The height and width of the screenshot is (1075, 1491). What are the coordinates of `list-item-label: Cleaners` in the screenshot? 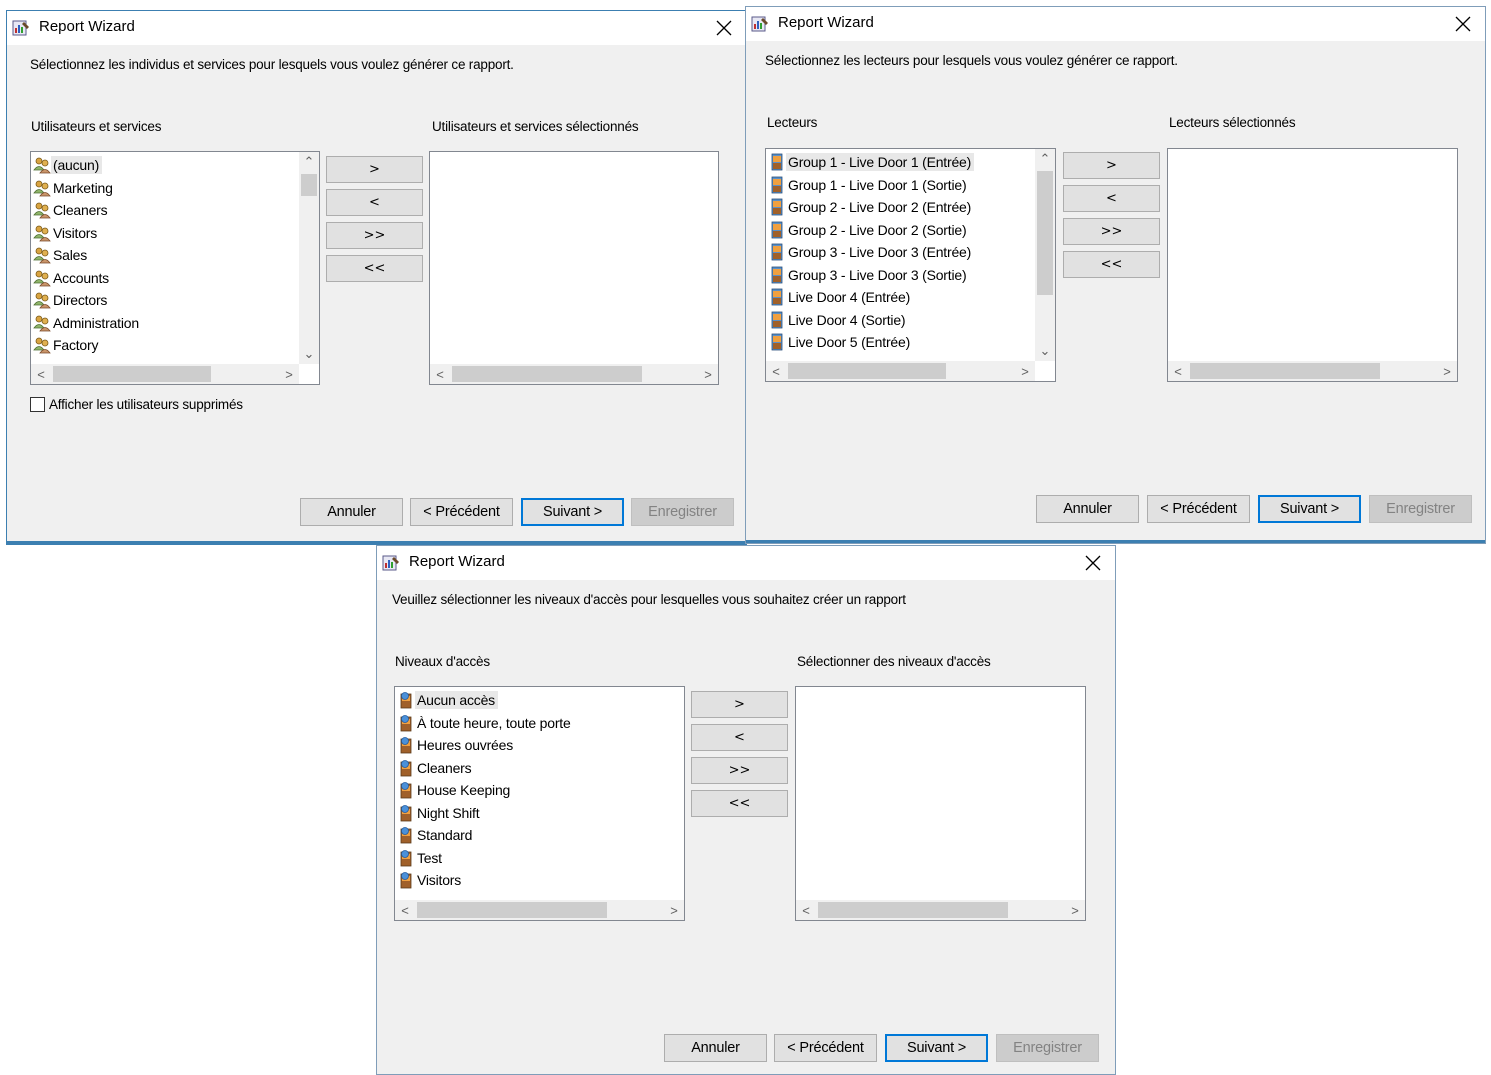 It's located at (80, 210).